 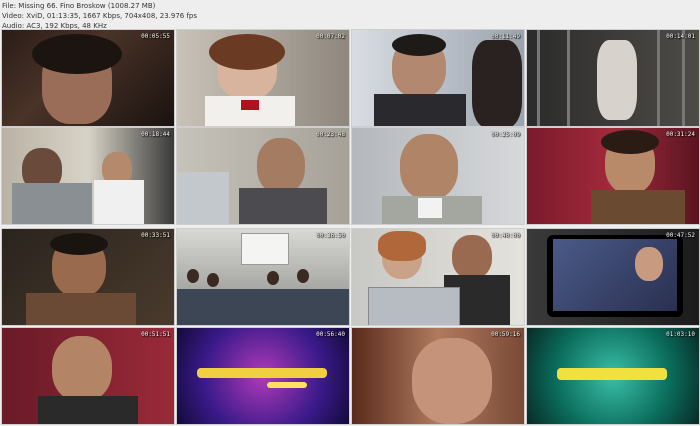 What do you see at coordinates (680, 36) in the screenshot?
I see `timestamp: 00:14:01` at bounding box center [680, 36].